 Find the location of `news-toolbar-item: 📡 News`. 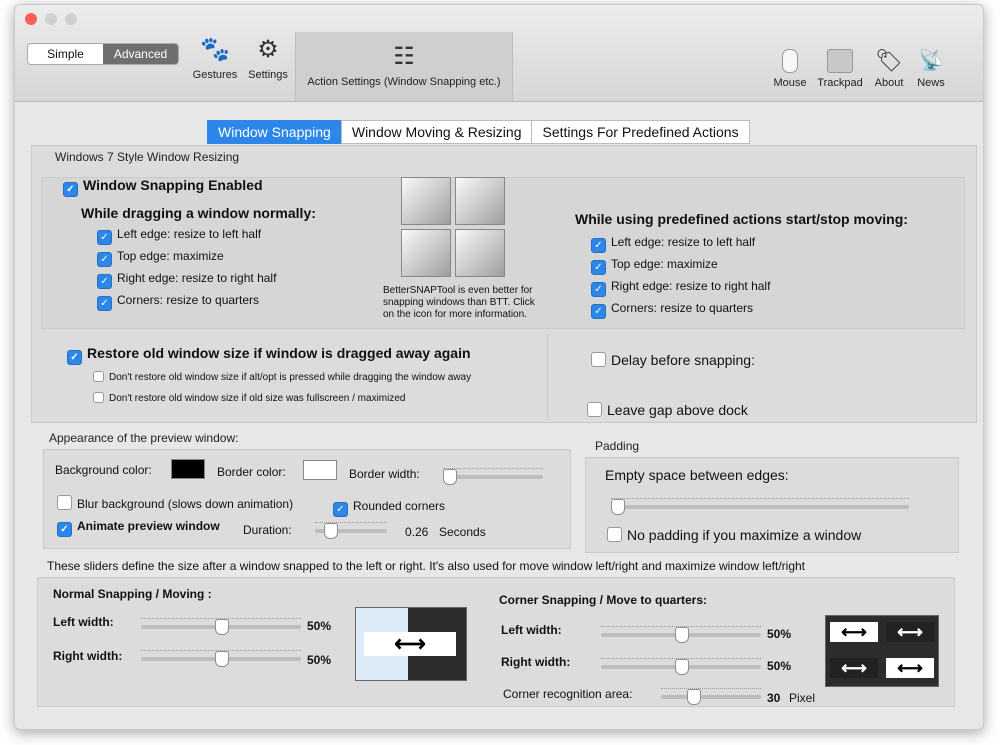

news-toolbar-item: 📡 News is located at coordinates (931, 69).